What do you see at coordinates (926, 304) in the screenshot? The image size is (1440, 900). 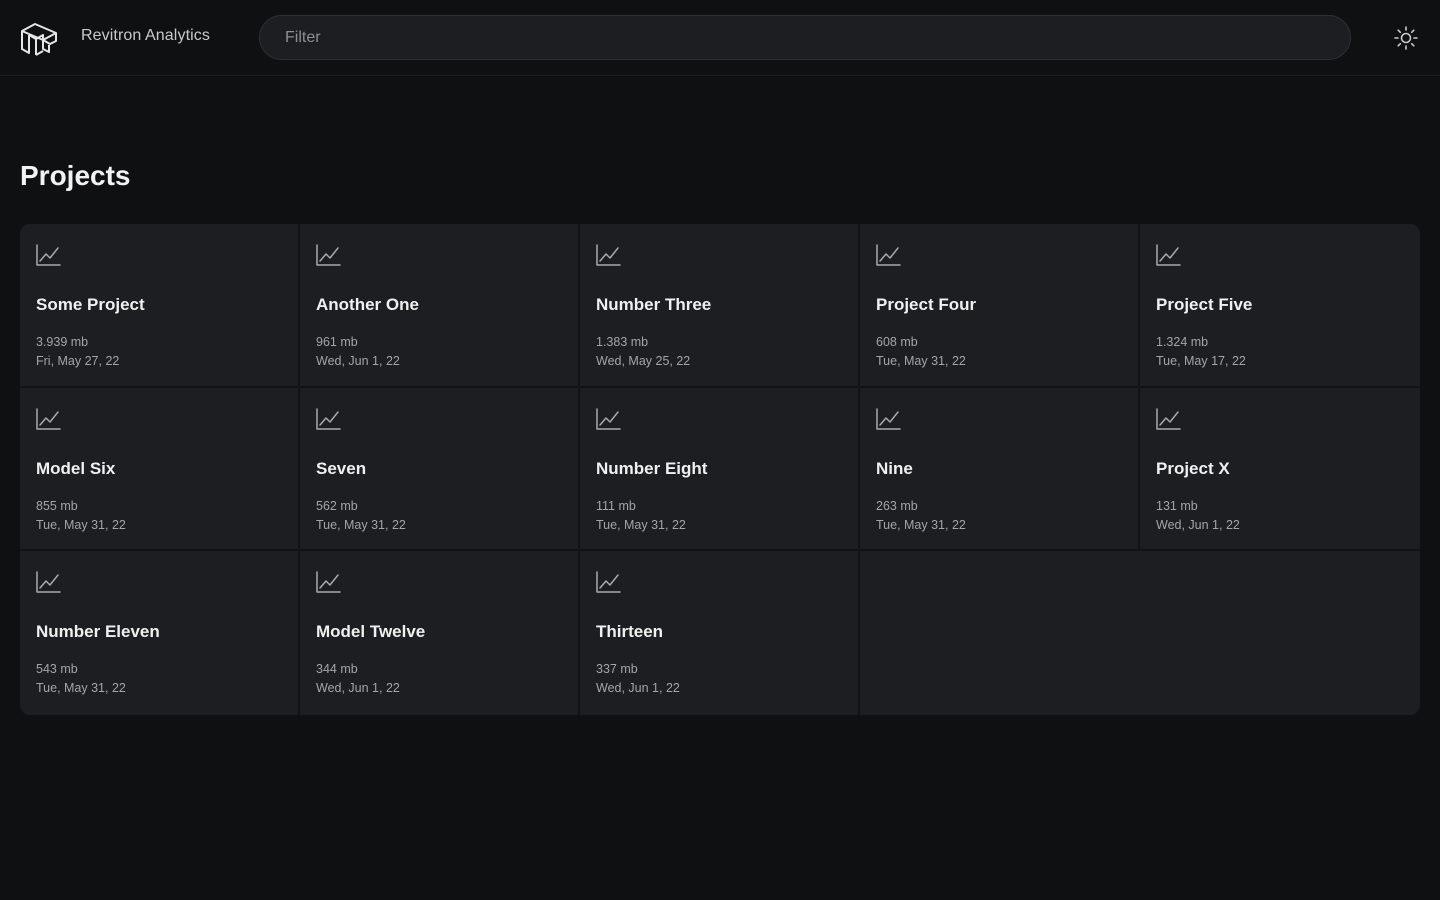 I see `project-title: Project Four` at bounding box center [926, 304].